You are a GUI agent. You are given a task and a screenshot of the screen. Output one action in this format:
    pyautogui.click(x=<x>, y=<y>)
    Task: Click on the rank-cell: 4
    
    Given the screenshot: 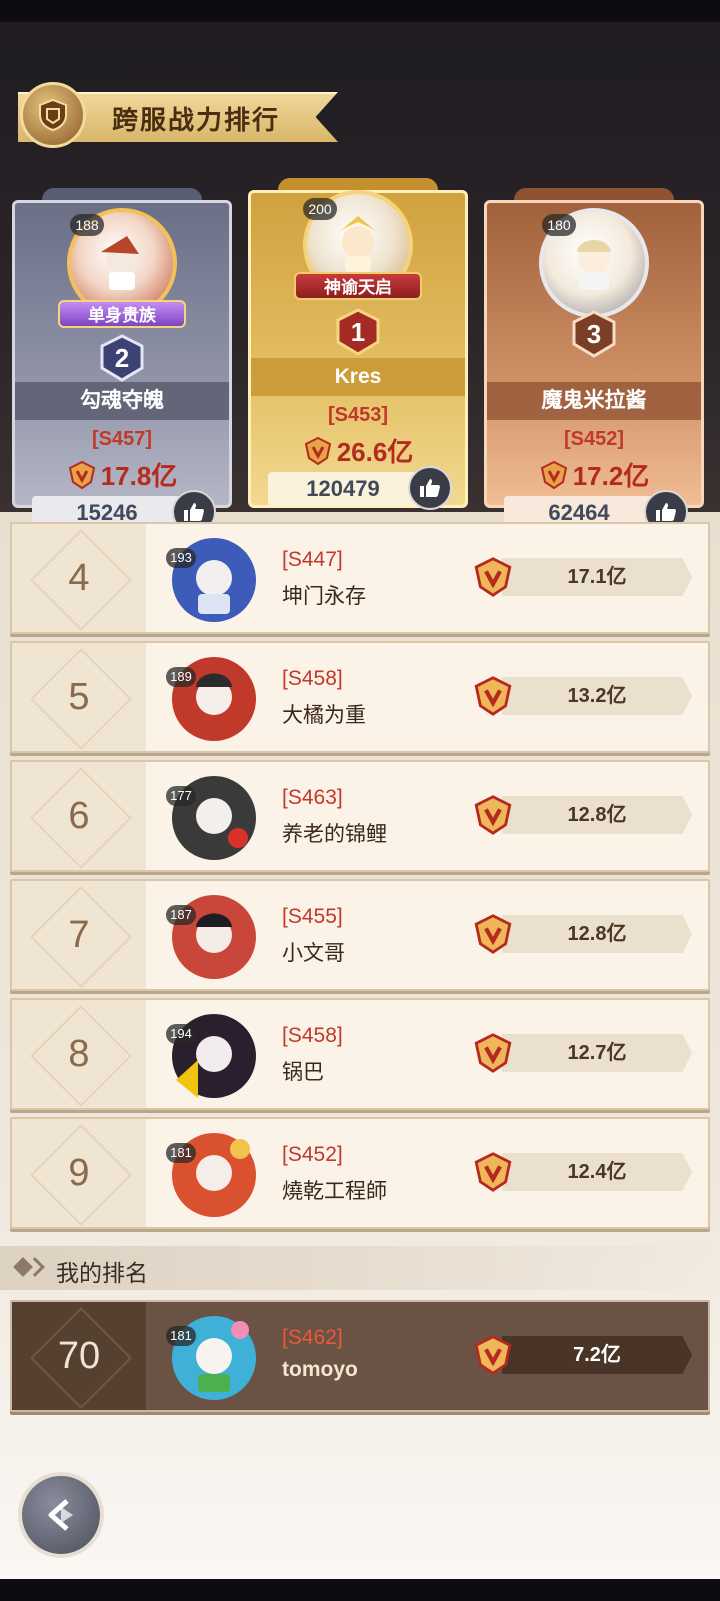 What is the action you would take?
    pyautogui.click(x=79, y=578)
    